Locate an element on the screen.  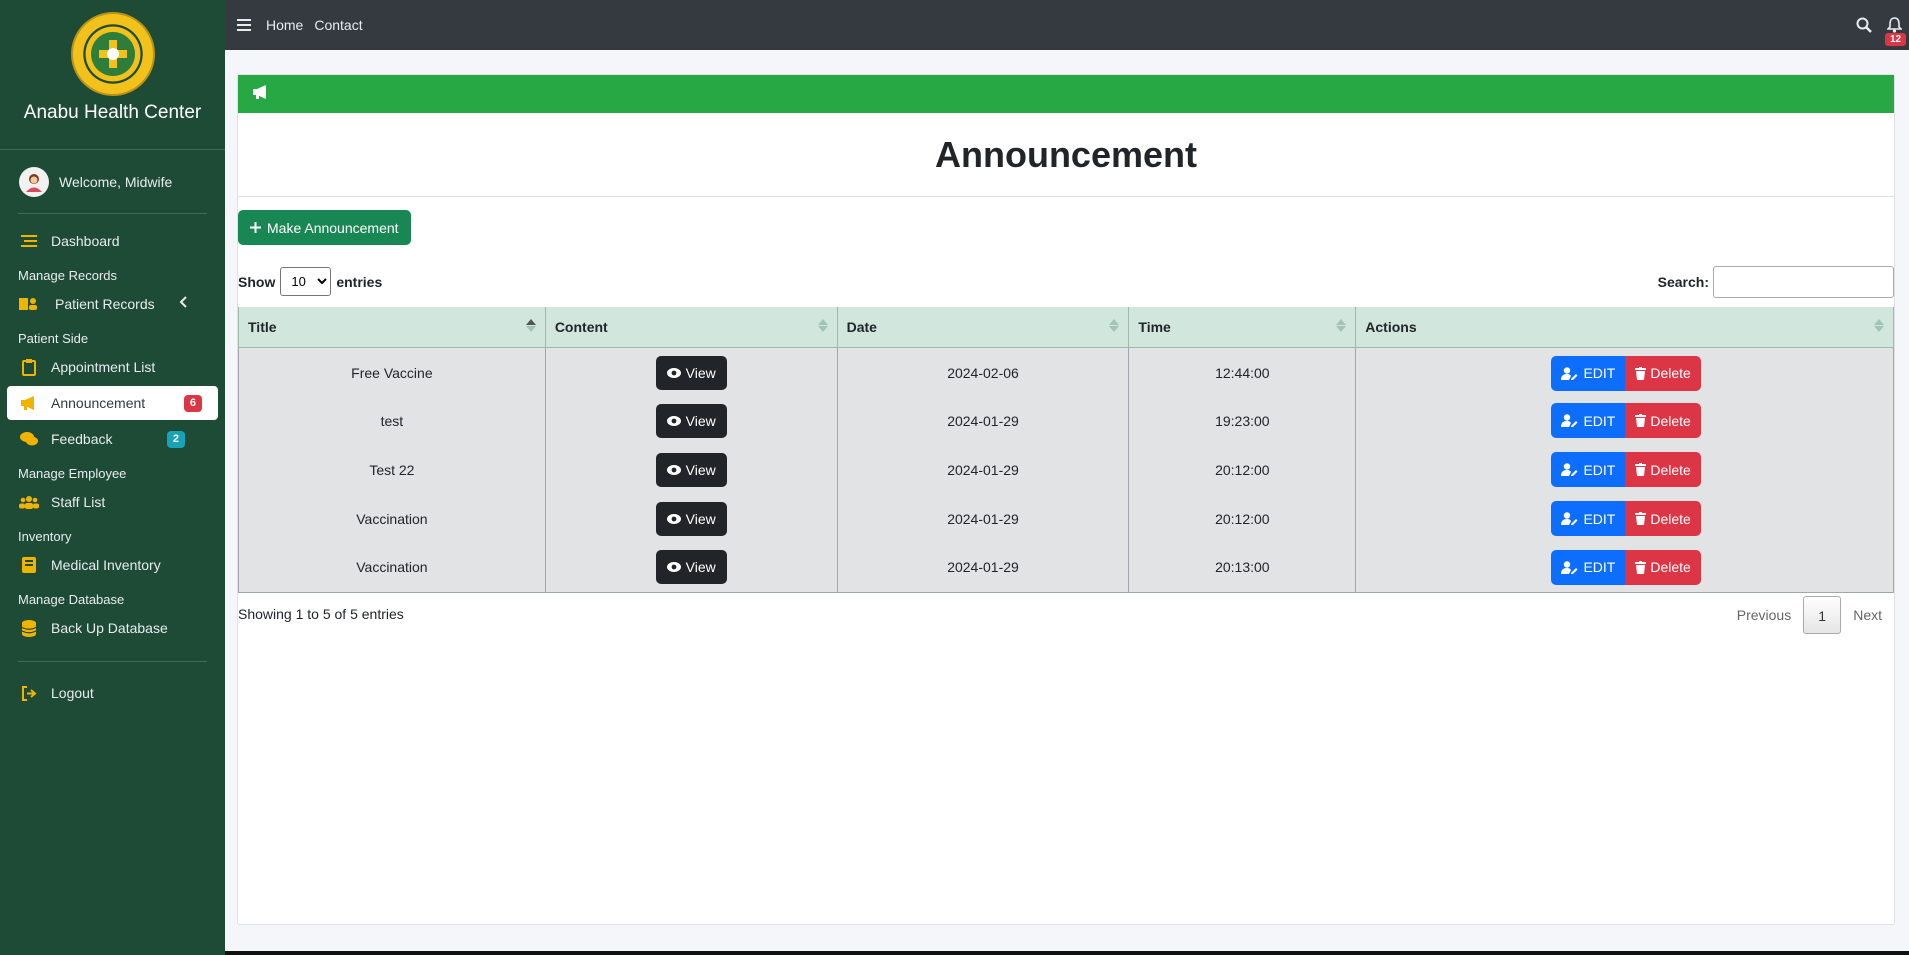
sidebar-item-label: Medical Inventory is located at coordinates (106, 565).